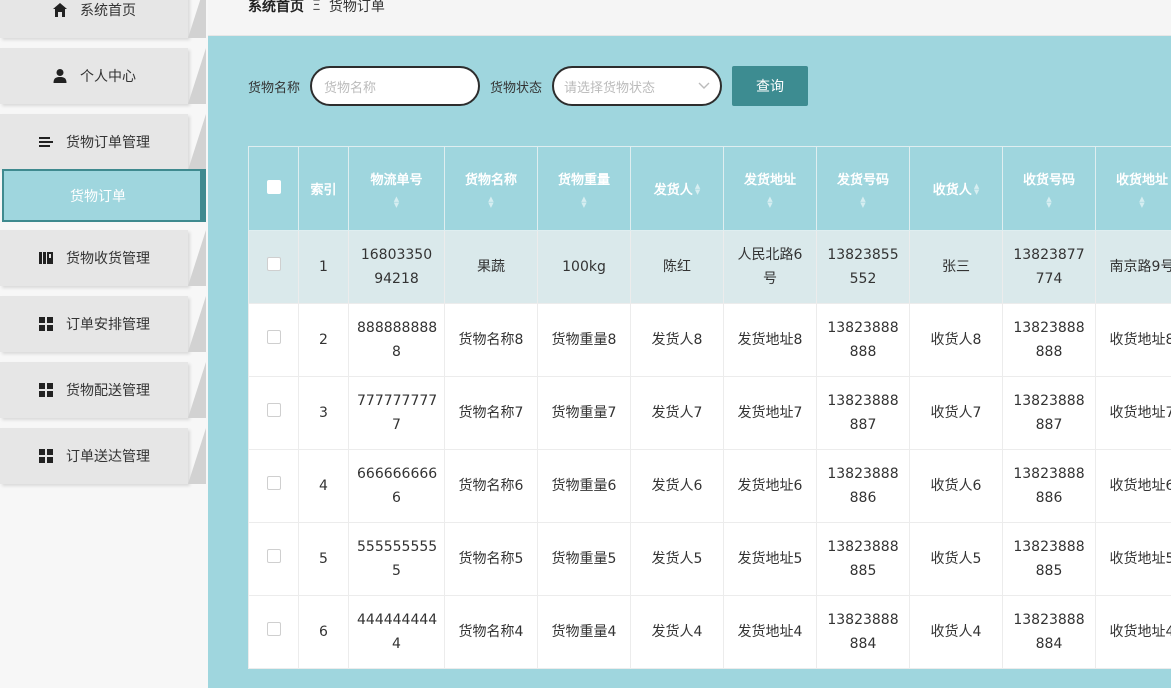  Describe the element at coordinates (677, 486) in the screenshot. I see `table-cell: 发货人6` at that location.